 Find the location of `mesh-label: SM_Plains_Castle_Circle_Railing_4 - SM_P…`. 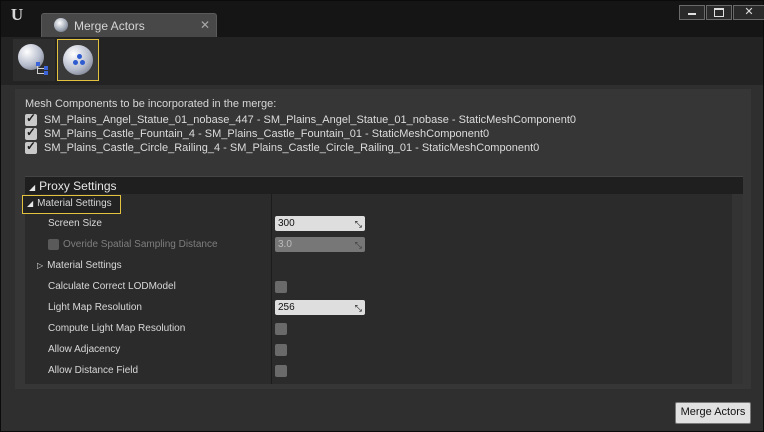

mesh-label: SM_Plains_Castle_Circle_Railing_4 - SM_P… is located at coordinates (292, 148).